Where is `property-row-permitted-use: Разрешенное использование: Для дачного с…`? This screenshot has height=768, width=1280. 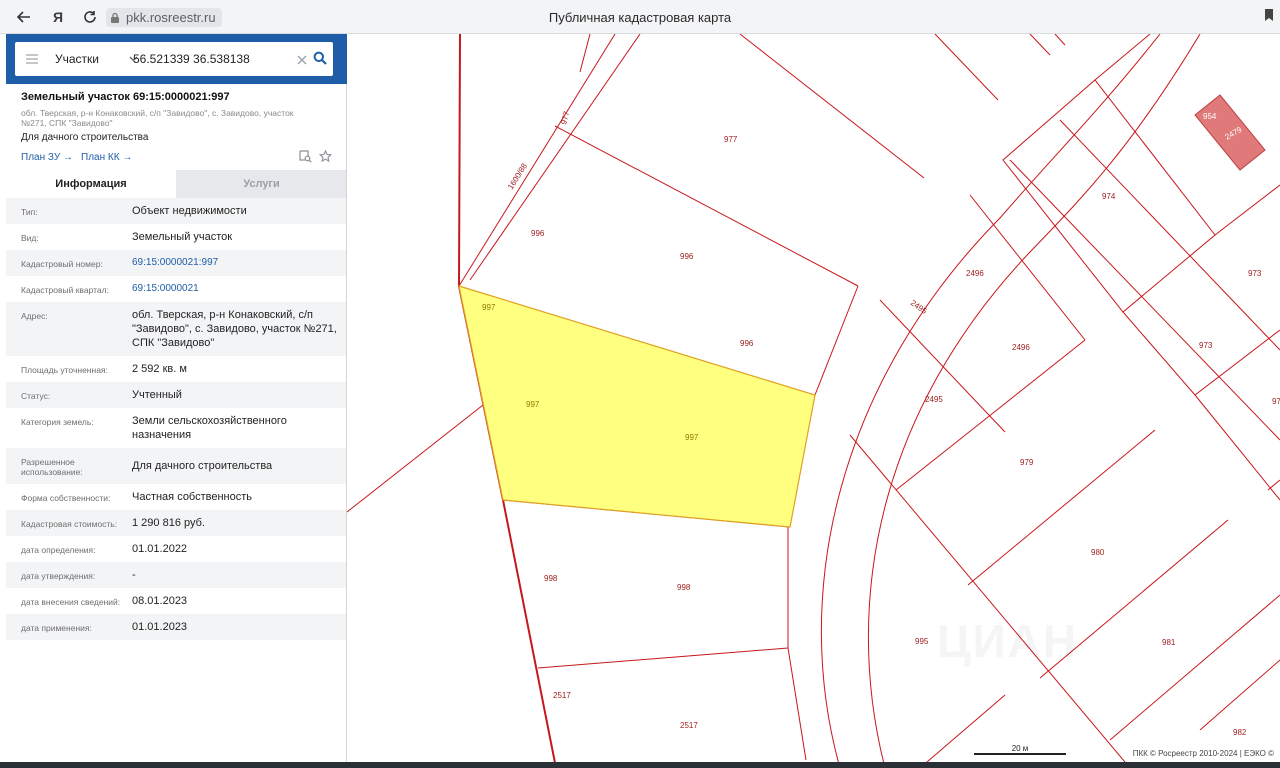 property-row-permitted-use: Разрешенное использование: Для дачного с… is located at coordinates (176, 466).